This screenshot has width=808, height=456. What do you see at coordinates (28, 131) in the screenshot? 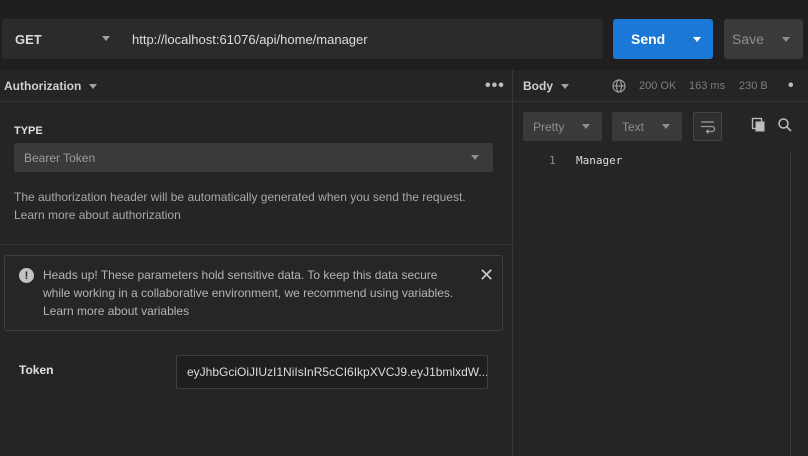
I see `type-label: TYPE` at bounding box center [28, 131].